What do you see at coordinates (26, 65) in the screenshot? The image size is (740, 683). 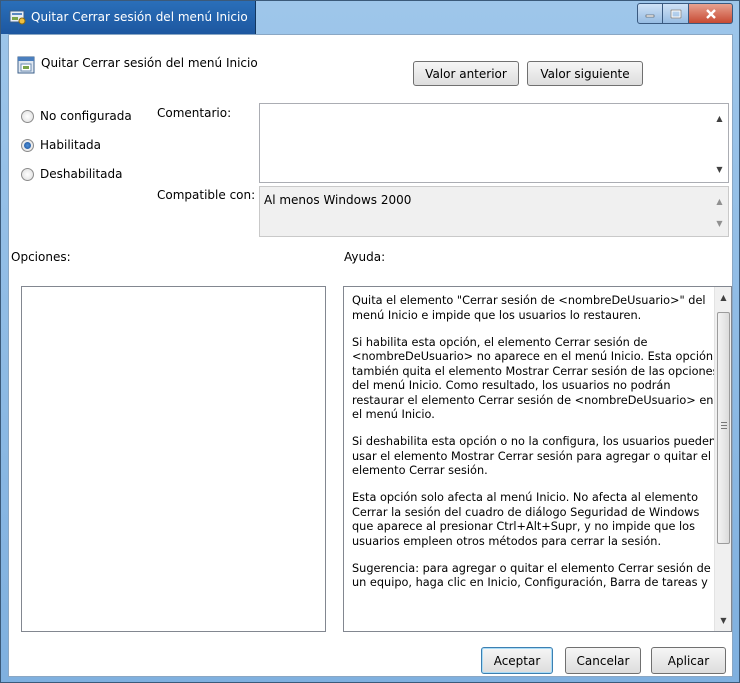 I see `policy-setting-icon` at bounding box center [26, 65].